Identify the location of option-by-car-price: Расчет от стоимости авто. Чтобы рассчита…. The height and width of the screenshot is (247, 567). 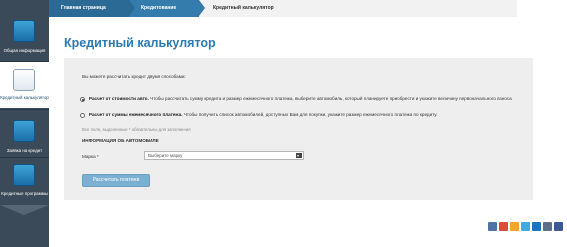
(300, 99).